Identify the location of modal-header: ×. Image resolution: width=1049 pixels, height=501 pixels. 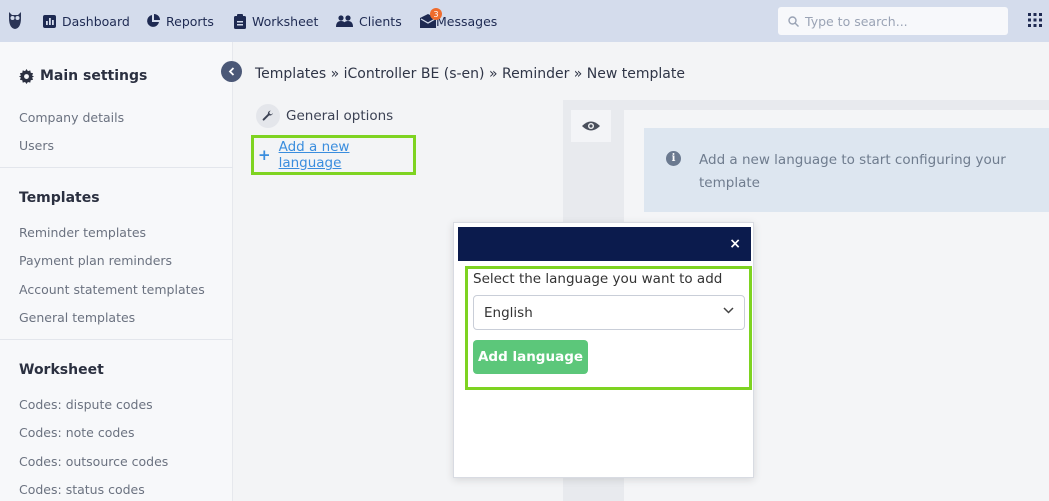
(604, 244).